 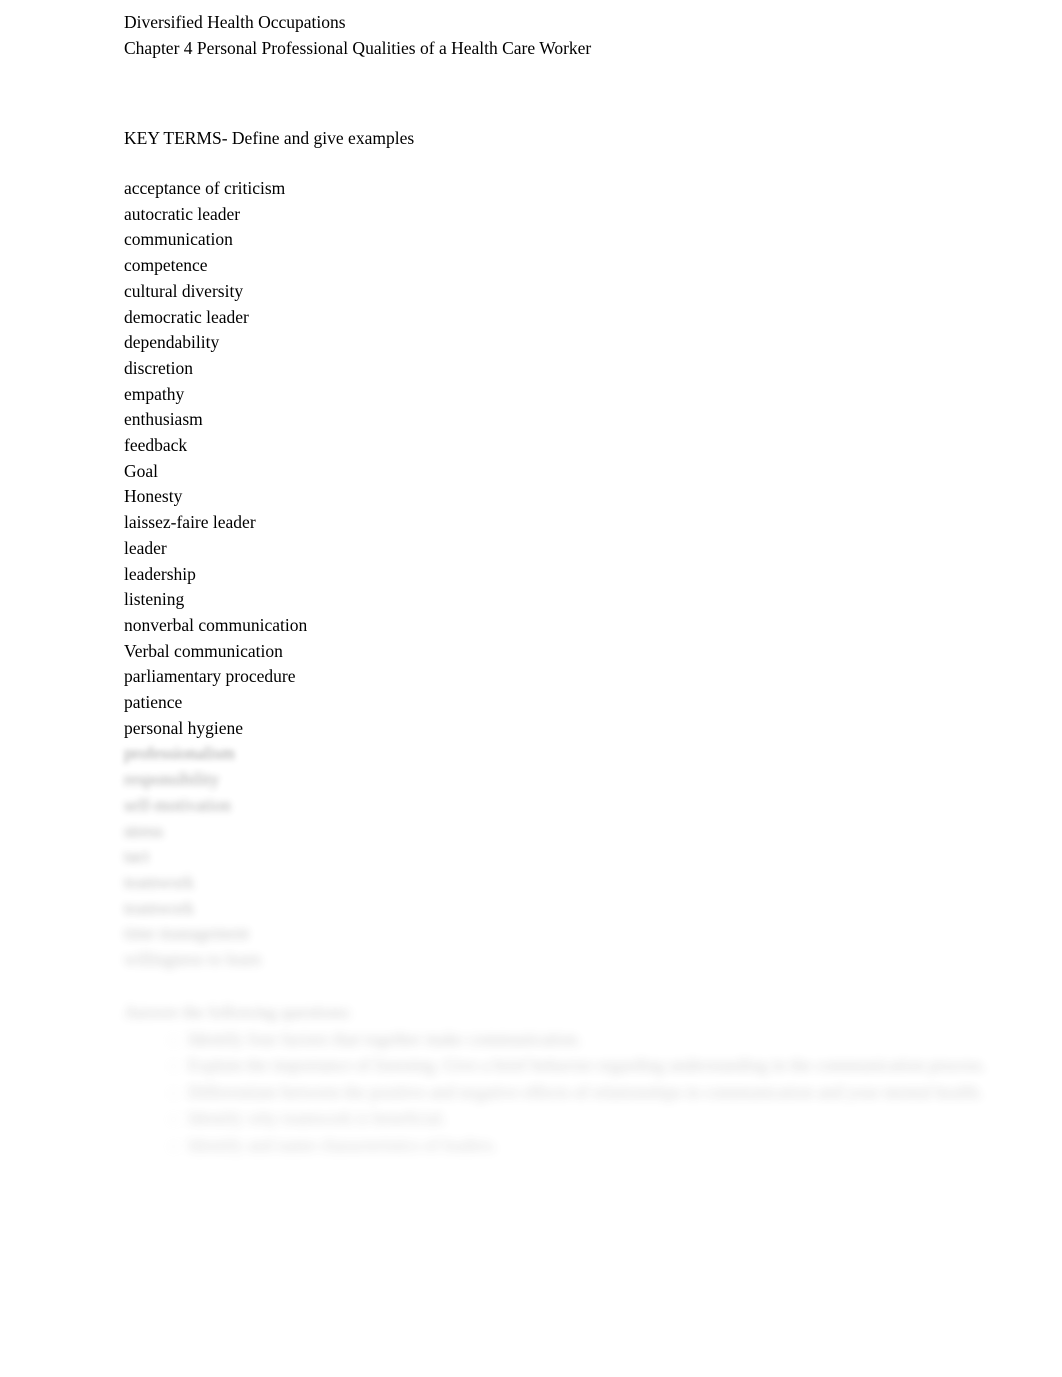 I want to click on key-term-item: professionalism, so click(x=179, y=753).